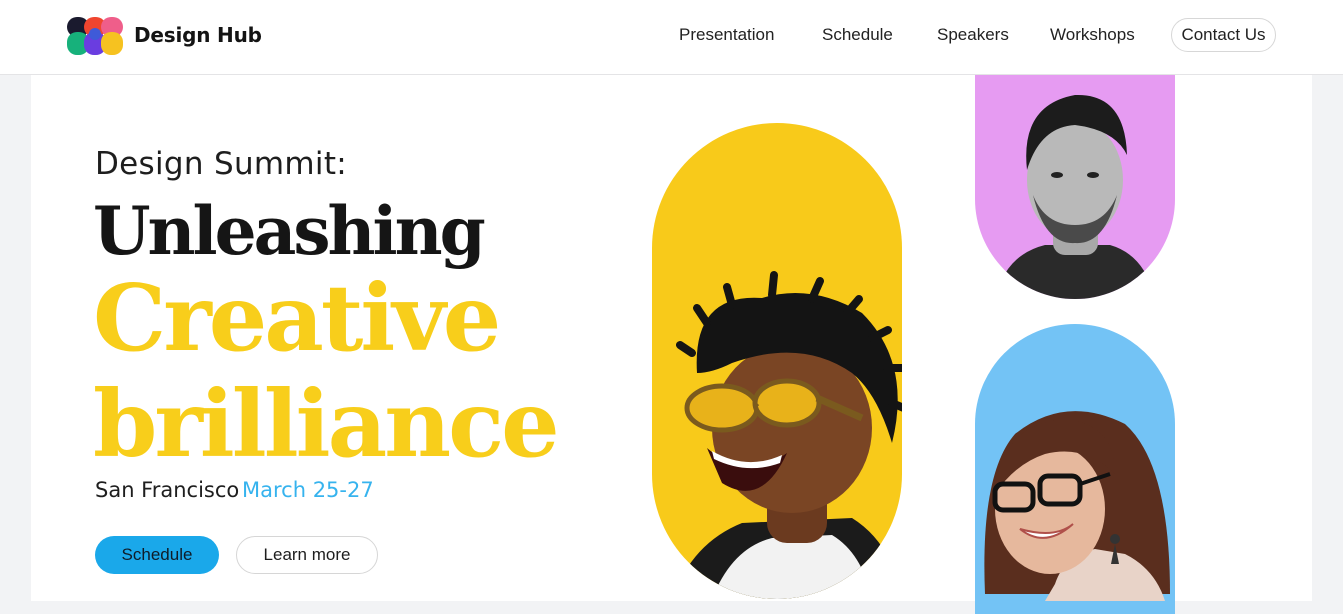 The width and height of the screenshot is (1343, 614). I want to click on speaker-photo-bearded-man, so click(1075, 187).